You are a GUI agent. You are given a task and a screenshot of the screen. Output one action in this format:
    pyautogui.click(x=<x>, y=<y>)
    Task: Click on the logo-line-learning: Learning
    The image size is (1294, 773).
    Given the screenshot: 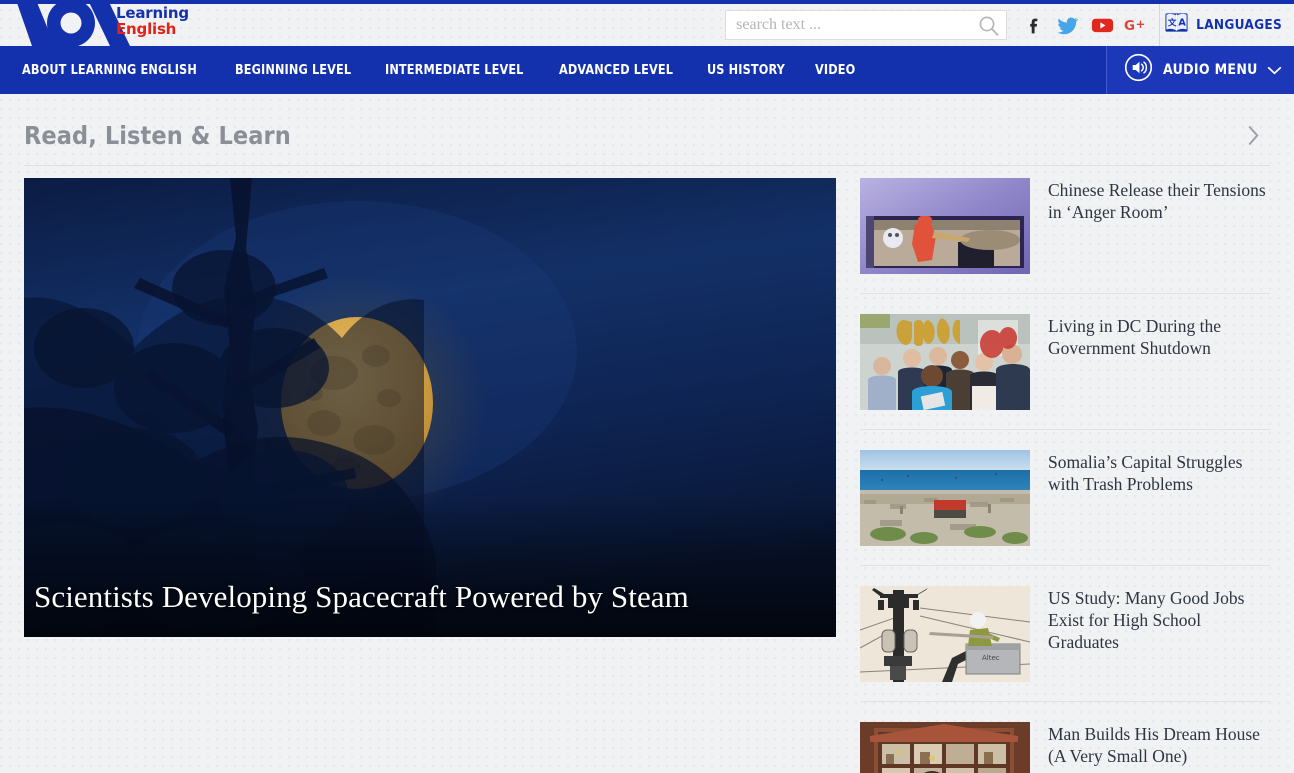 What is the action you would take?
    pyautogui.click(x=152, y=13)
    